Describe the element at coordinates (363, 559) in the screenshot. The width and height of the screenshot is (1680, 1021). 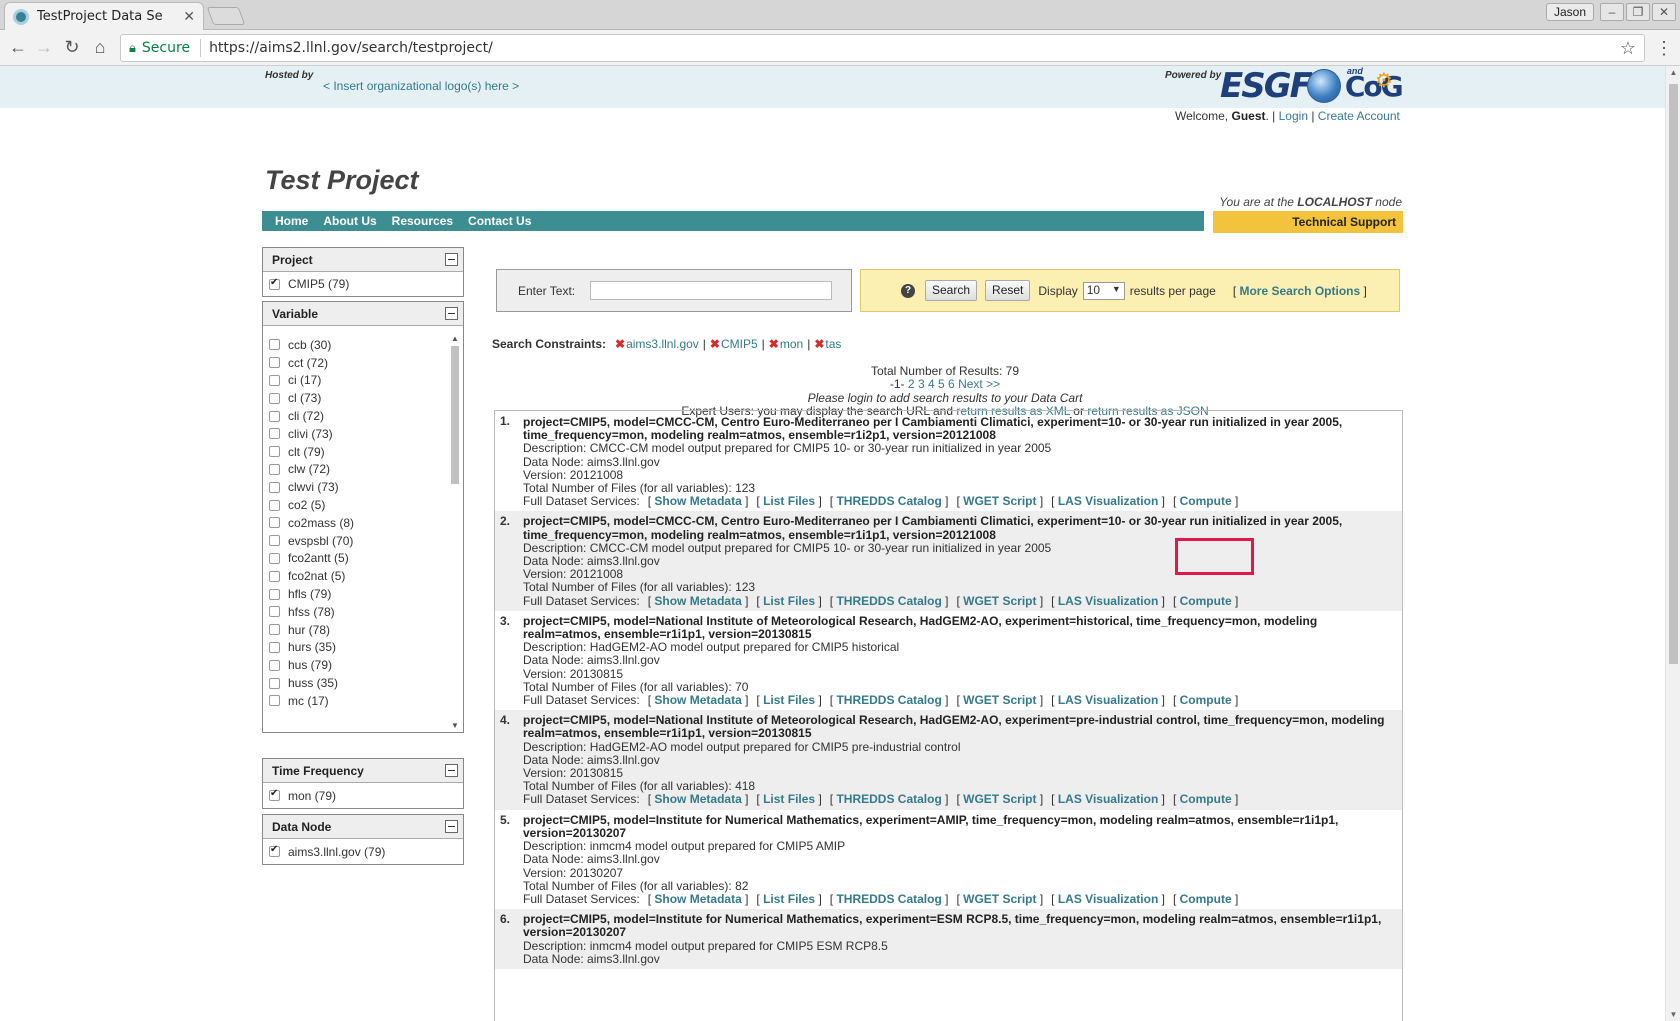
I see `facet-option: fco2antt (5)` at that location.